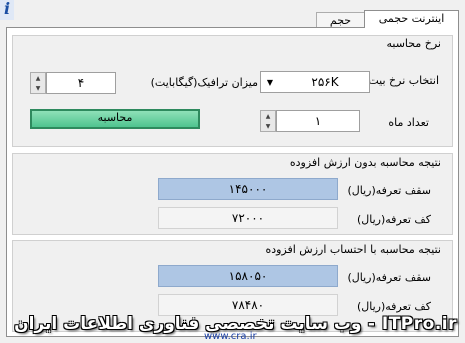 This screenshot has height=343, width=465. Describe the element at coordinates (411, 19) in the screenshot. I see `tab-volume-internet: اینترنت حجمی` at that location.